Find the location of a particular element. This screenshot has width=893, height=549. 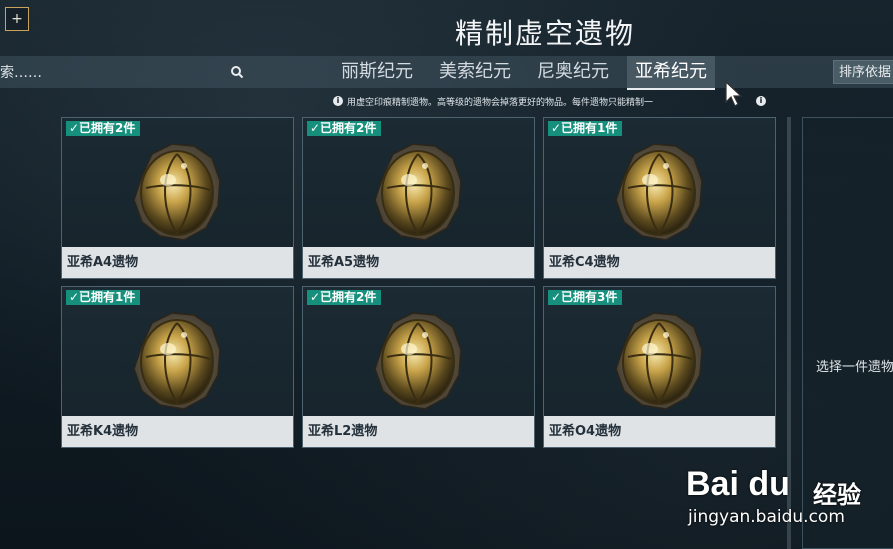

era-tabs: 丽斯纪元 美索纪元 尼奥纪元 亚希纪元 is located at coordinates (529, 73).